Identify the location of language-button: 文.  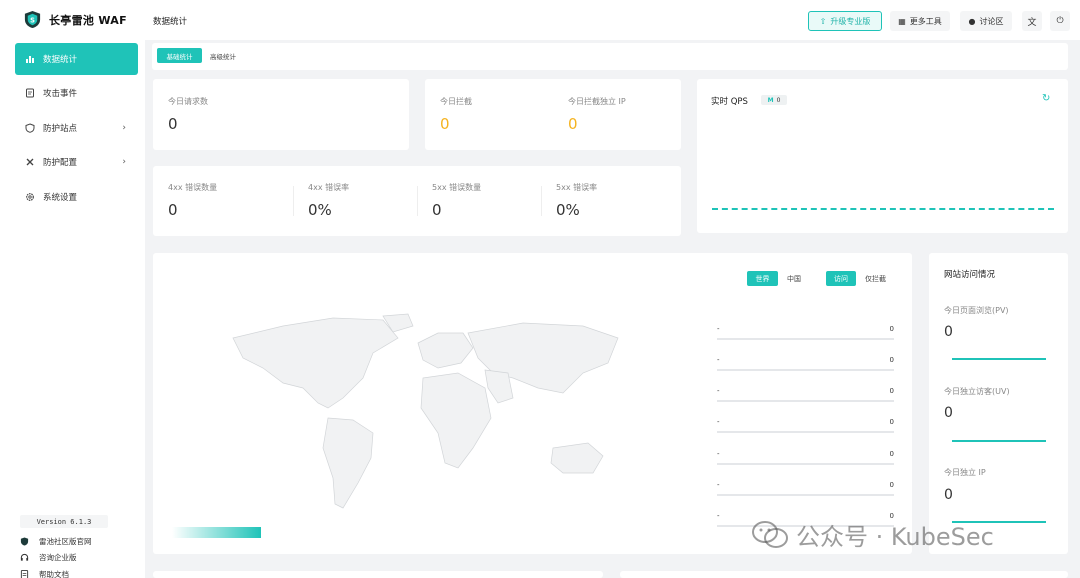
(1032, 21).